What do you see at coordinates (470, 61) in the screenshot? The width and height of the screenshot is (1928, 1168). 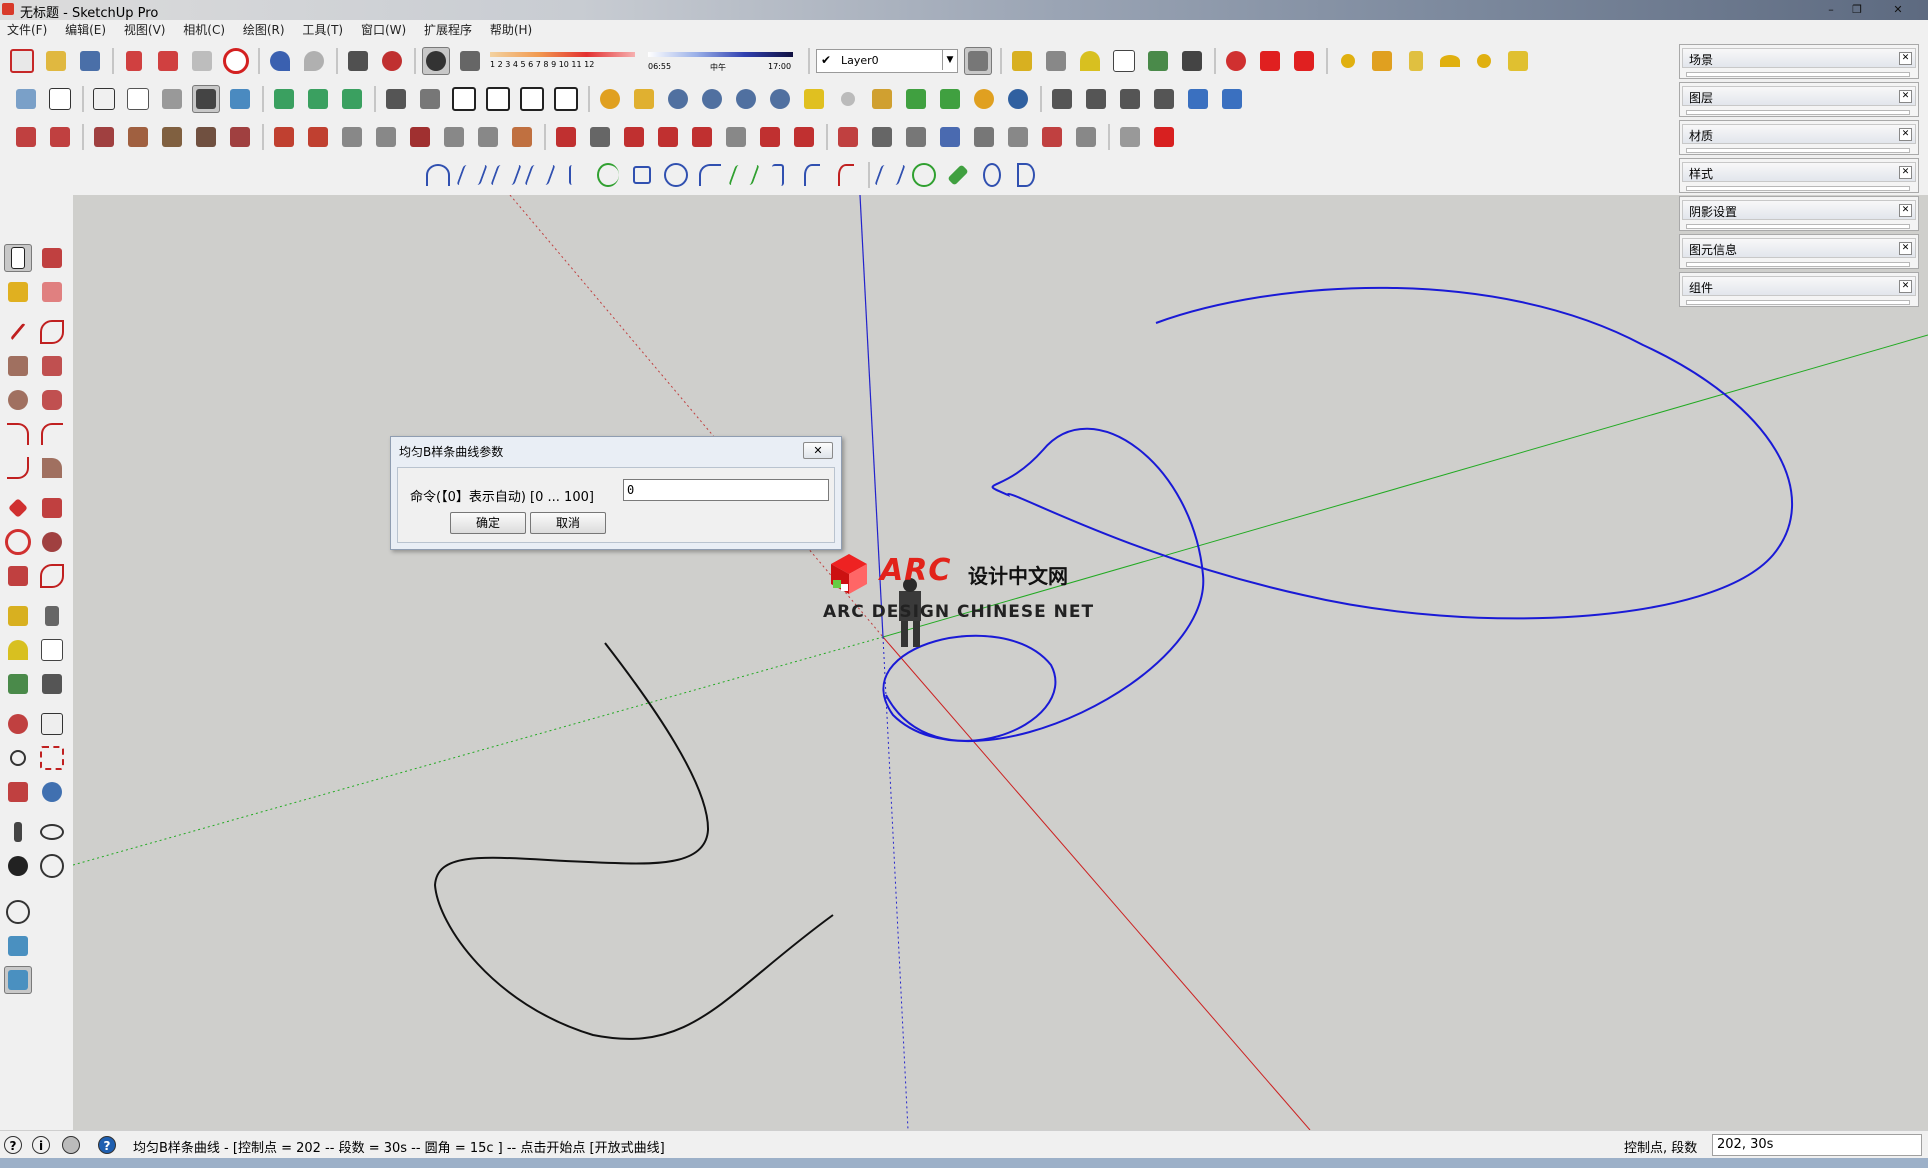 I see `fog-toggle` at bounding box center [470, 61].